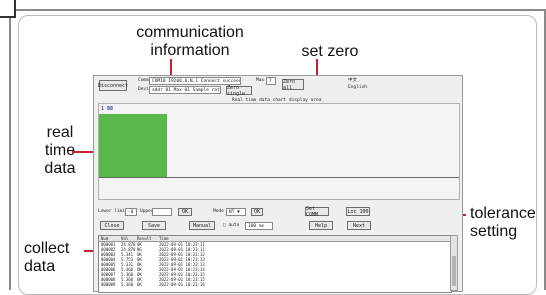 This screenshot has width=546, height=295. I want to click on annotation-real-line1: real, so click(60, 132).